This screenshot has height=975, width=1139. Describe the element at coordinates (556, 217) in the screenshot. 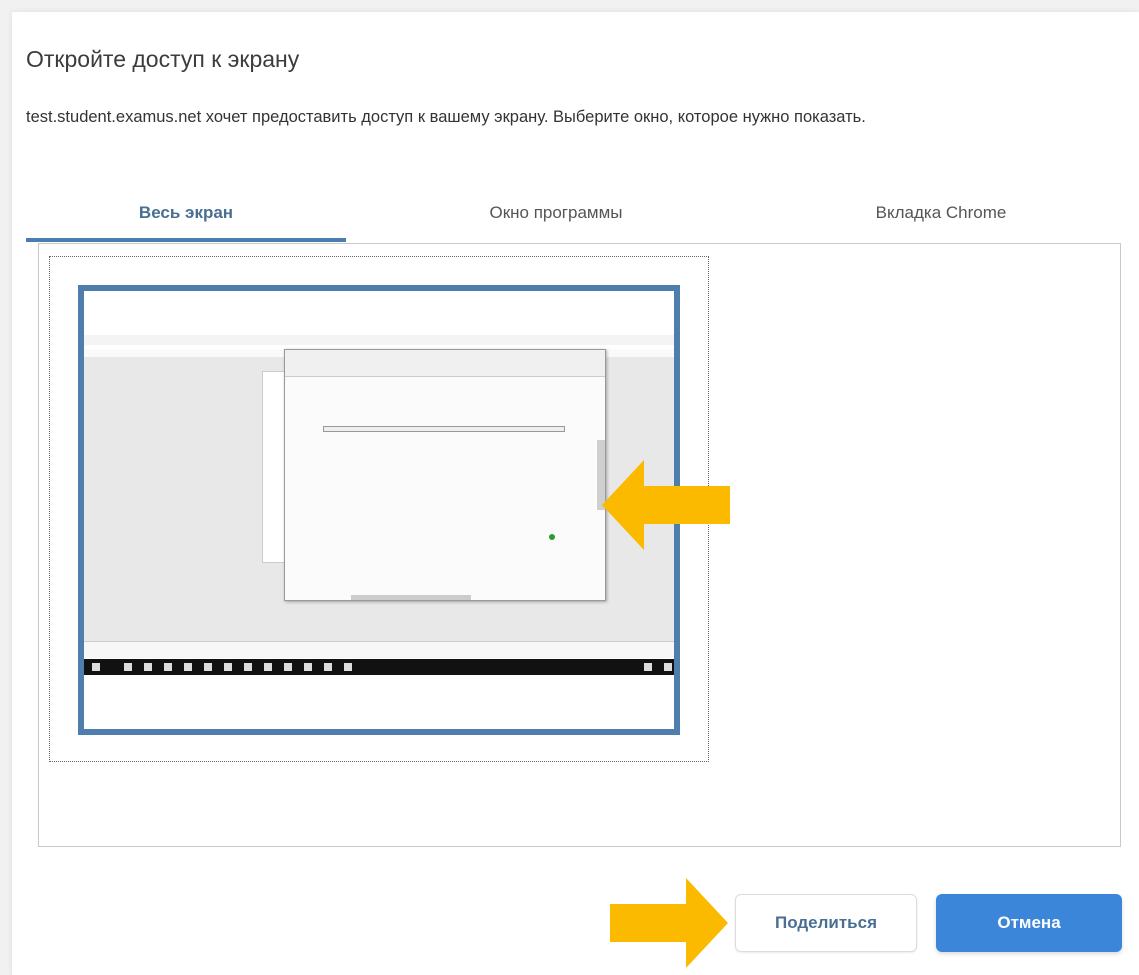

I see `tab-application-window: Окно программы` at that location.